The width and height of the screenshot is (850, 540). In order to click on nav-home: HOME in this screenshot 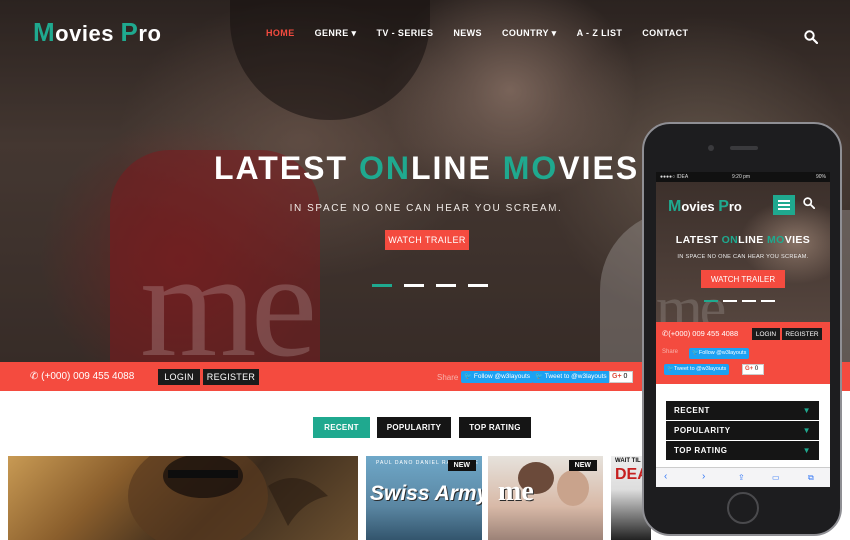, I will do `click(280, 33)`.